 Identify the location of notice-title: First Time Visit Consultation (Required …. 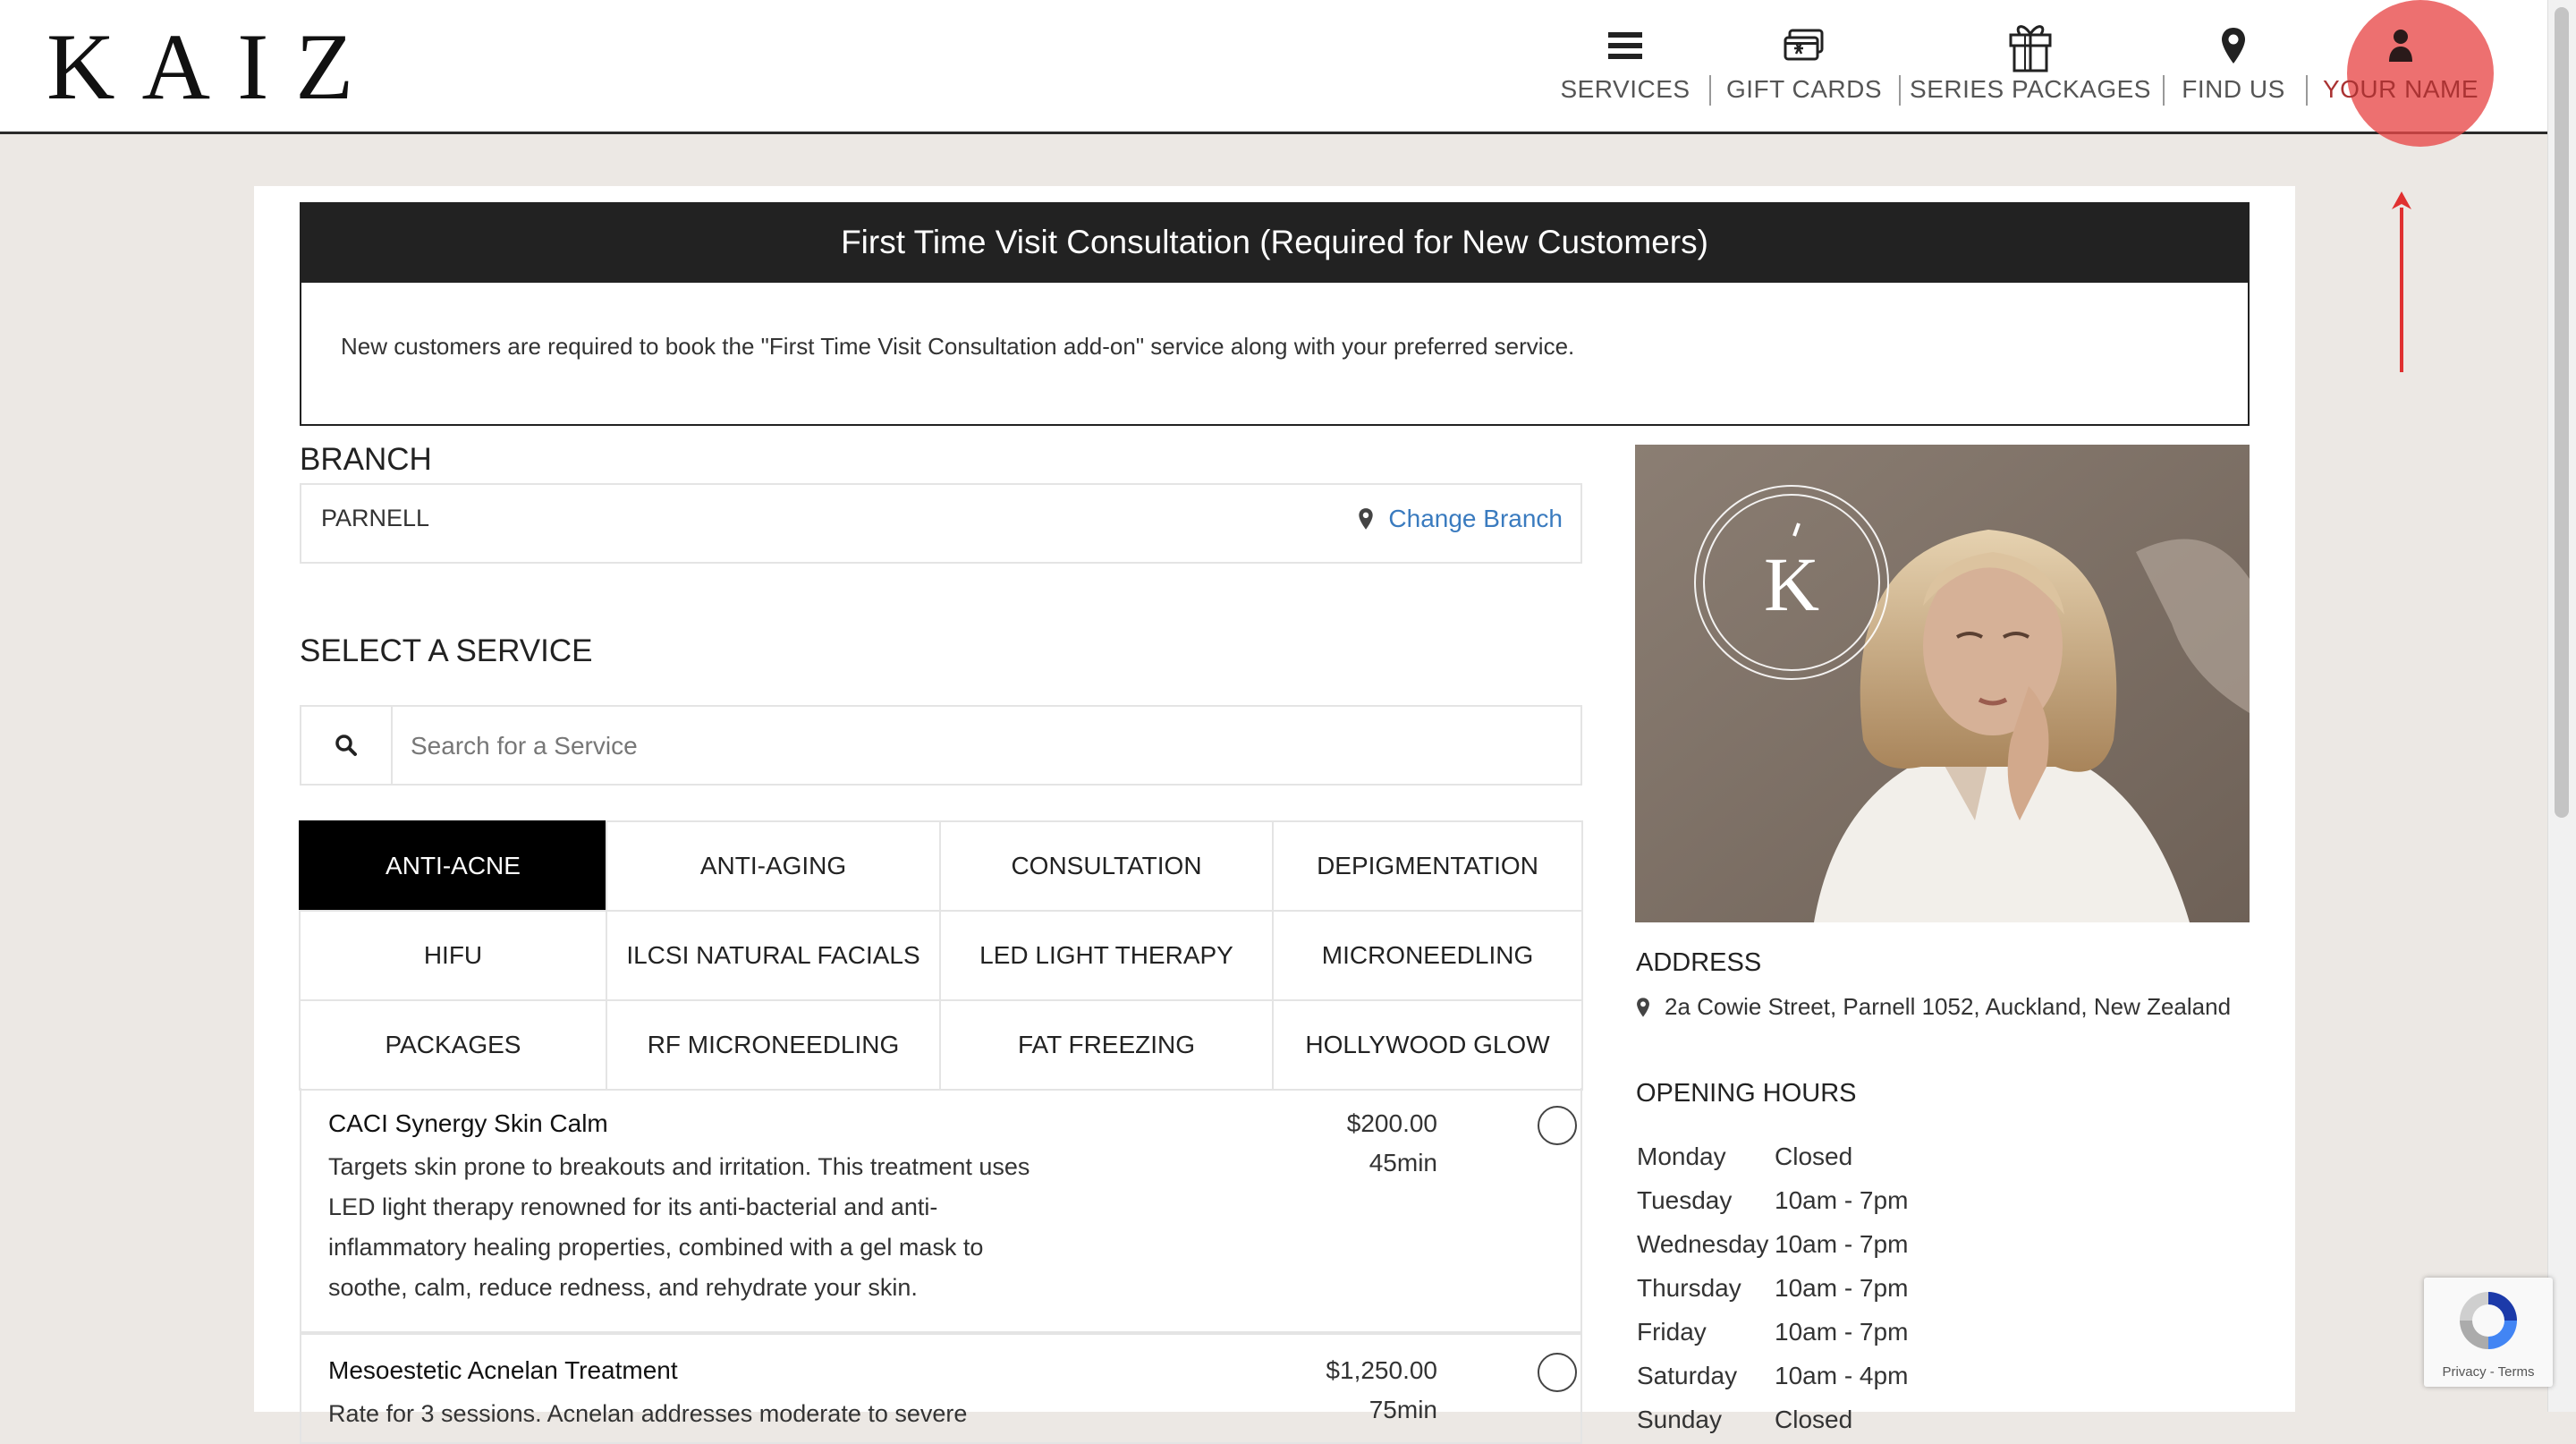
(1275, 242).